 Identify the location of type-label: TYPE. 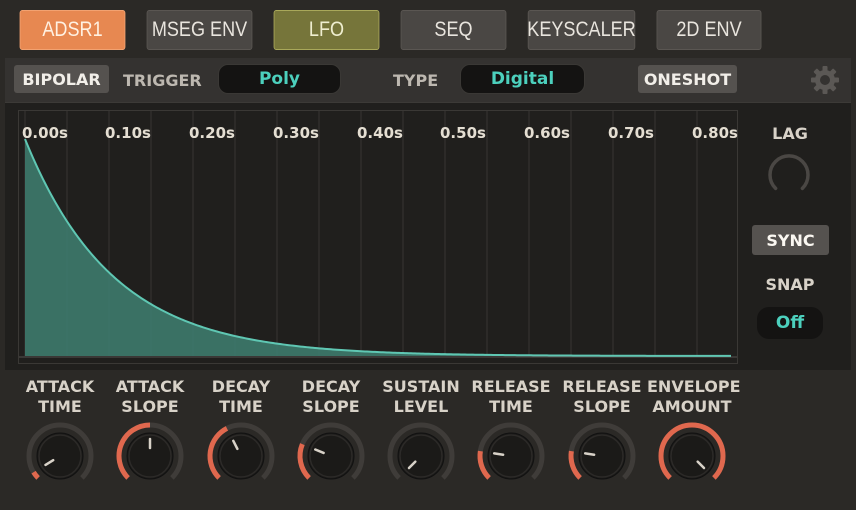
(416, 80).